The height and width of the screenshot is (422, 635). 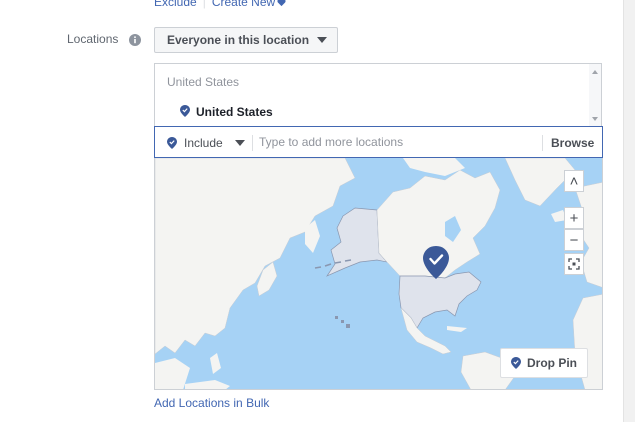 What do you see at coordinates (203, 143) in the screenshot?
I see `include-exclude-dropdown: Include` at bounding box center [203, 143].